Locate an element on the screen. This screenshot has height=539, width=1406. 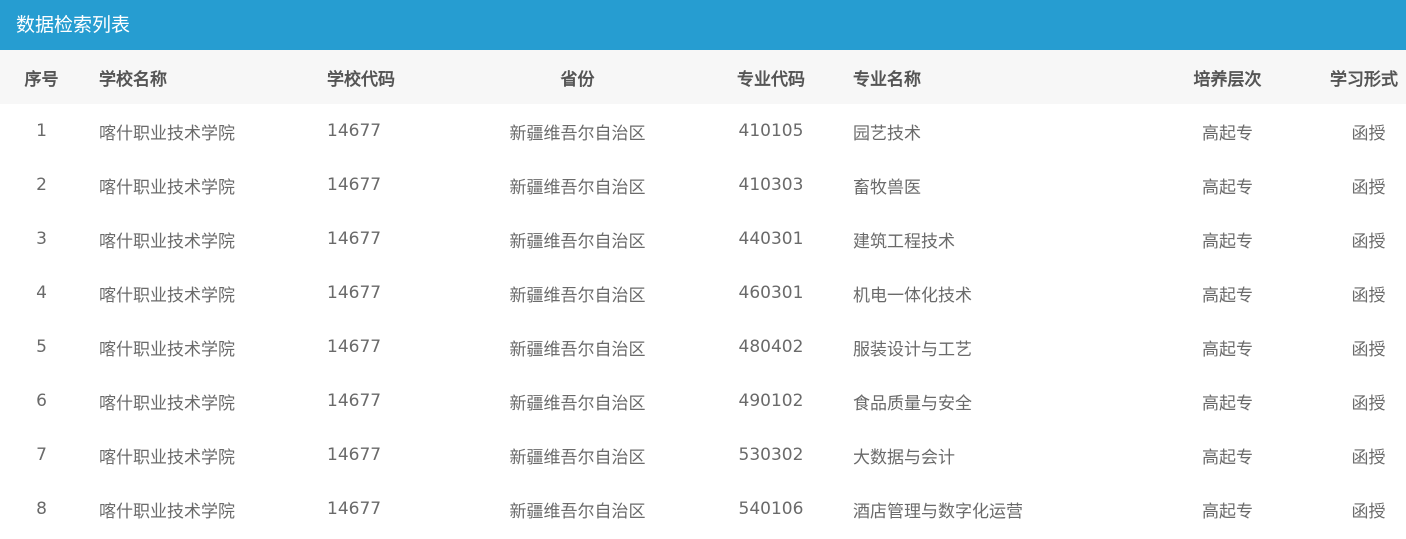
cell-major-name: 服装设计与工艺 is located at coordinates (912, 349).